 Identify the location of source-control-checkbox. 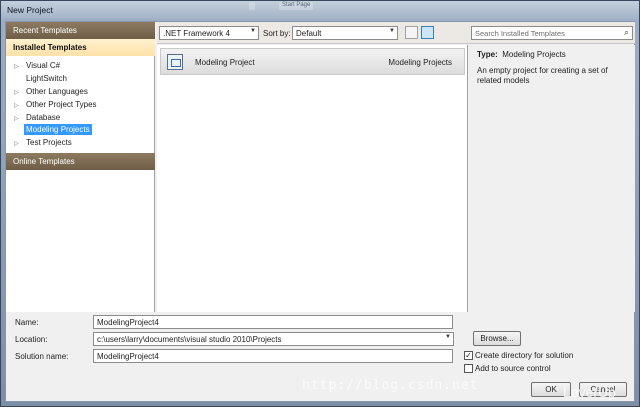
(468, 368).